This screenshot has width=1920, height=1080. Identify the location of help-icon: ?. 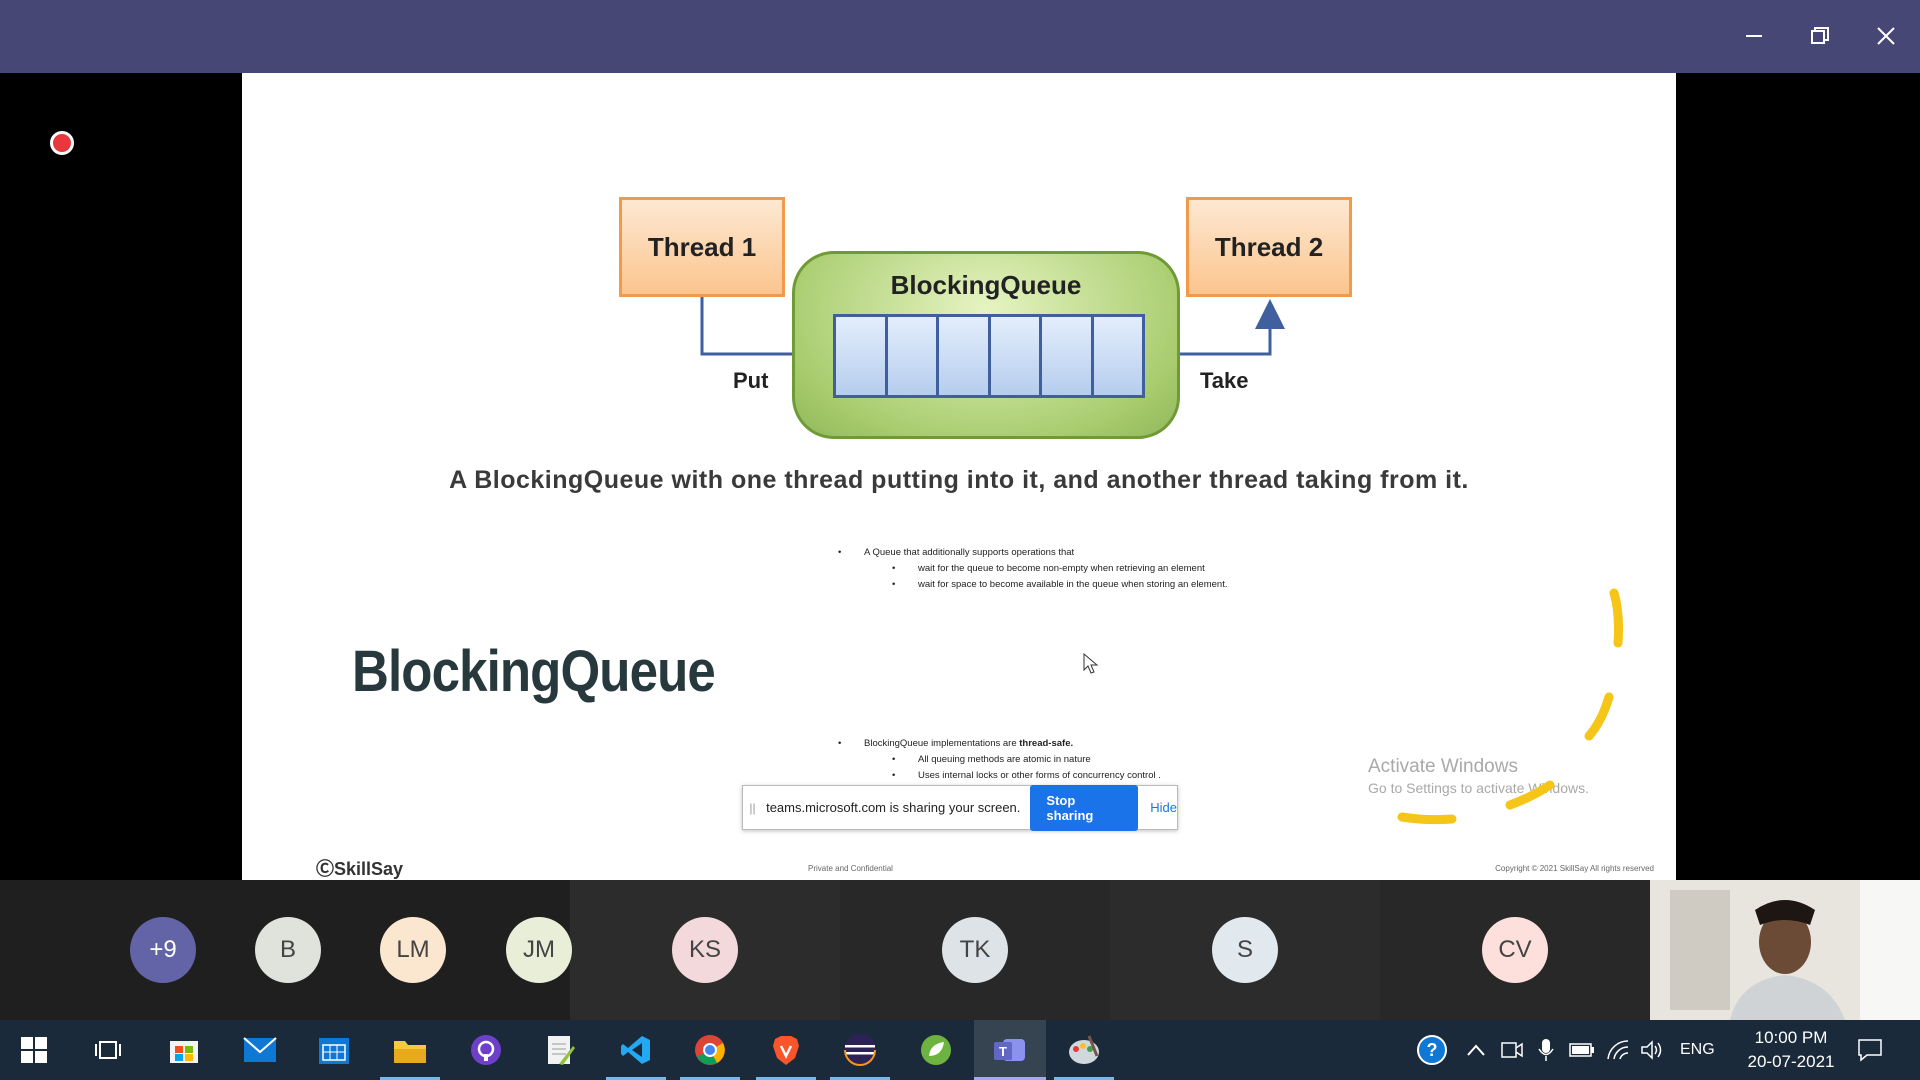
(1432, 1050).